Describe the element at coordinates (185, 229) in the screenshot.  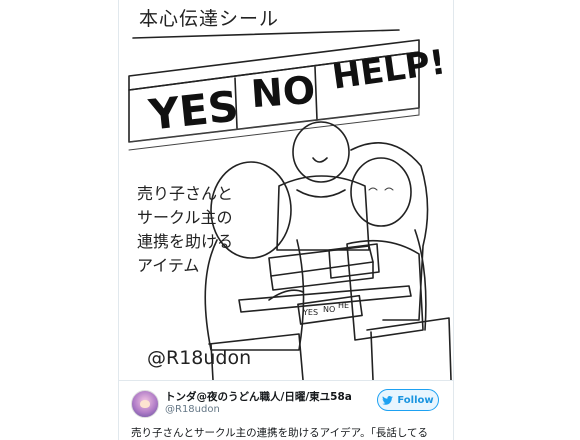
I see `side-caption: 売り子さんと サークル主の 連携を助ける アイテム` at that location.